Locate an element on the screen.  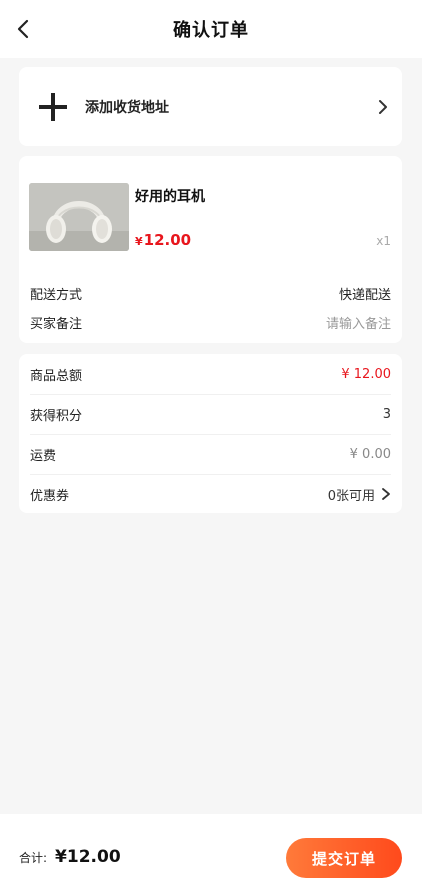
headphones-image is located at coordinates (79, 217).